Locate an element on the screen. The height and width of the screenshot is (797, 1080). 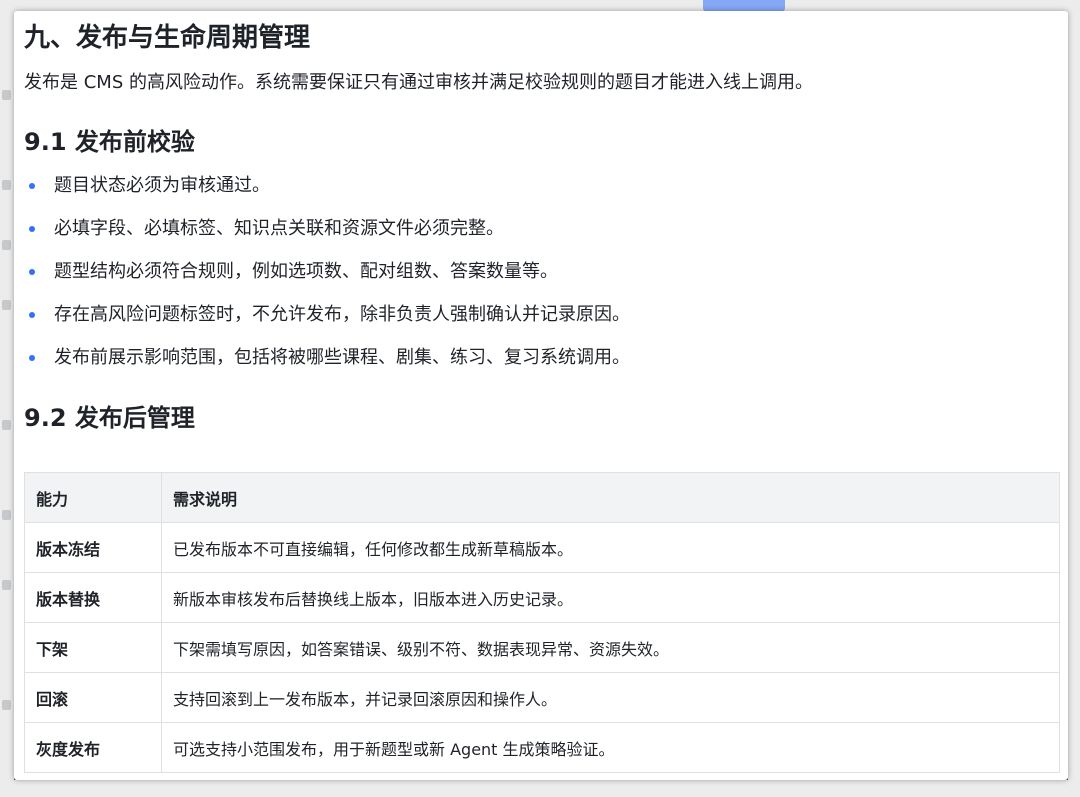
background-bottom-edge is located at coordinates (540, 788).